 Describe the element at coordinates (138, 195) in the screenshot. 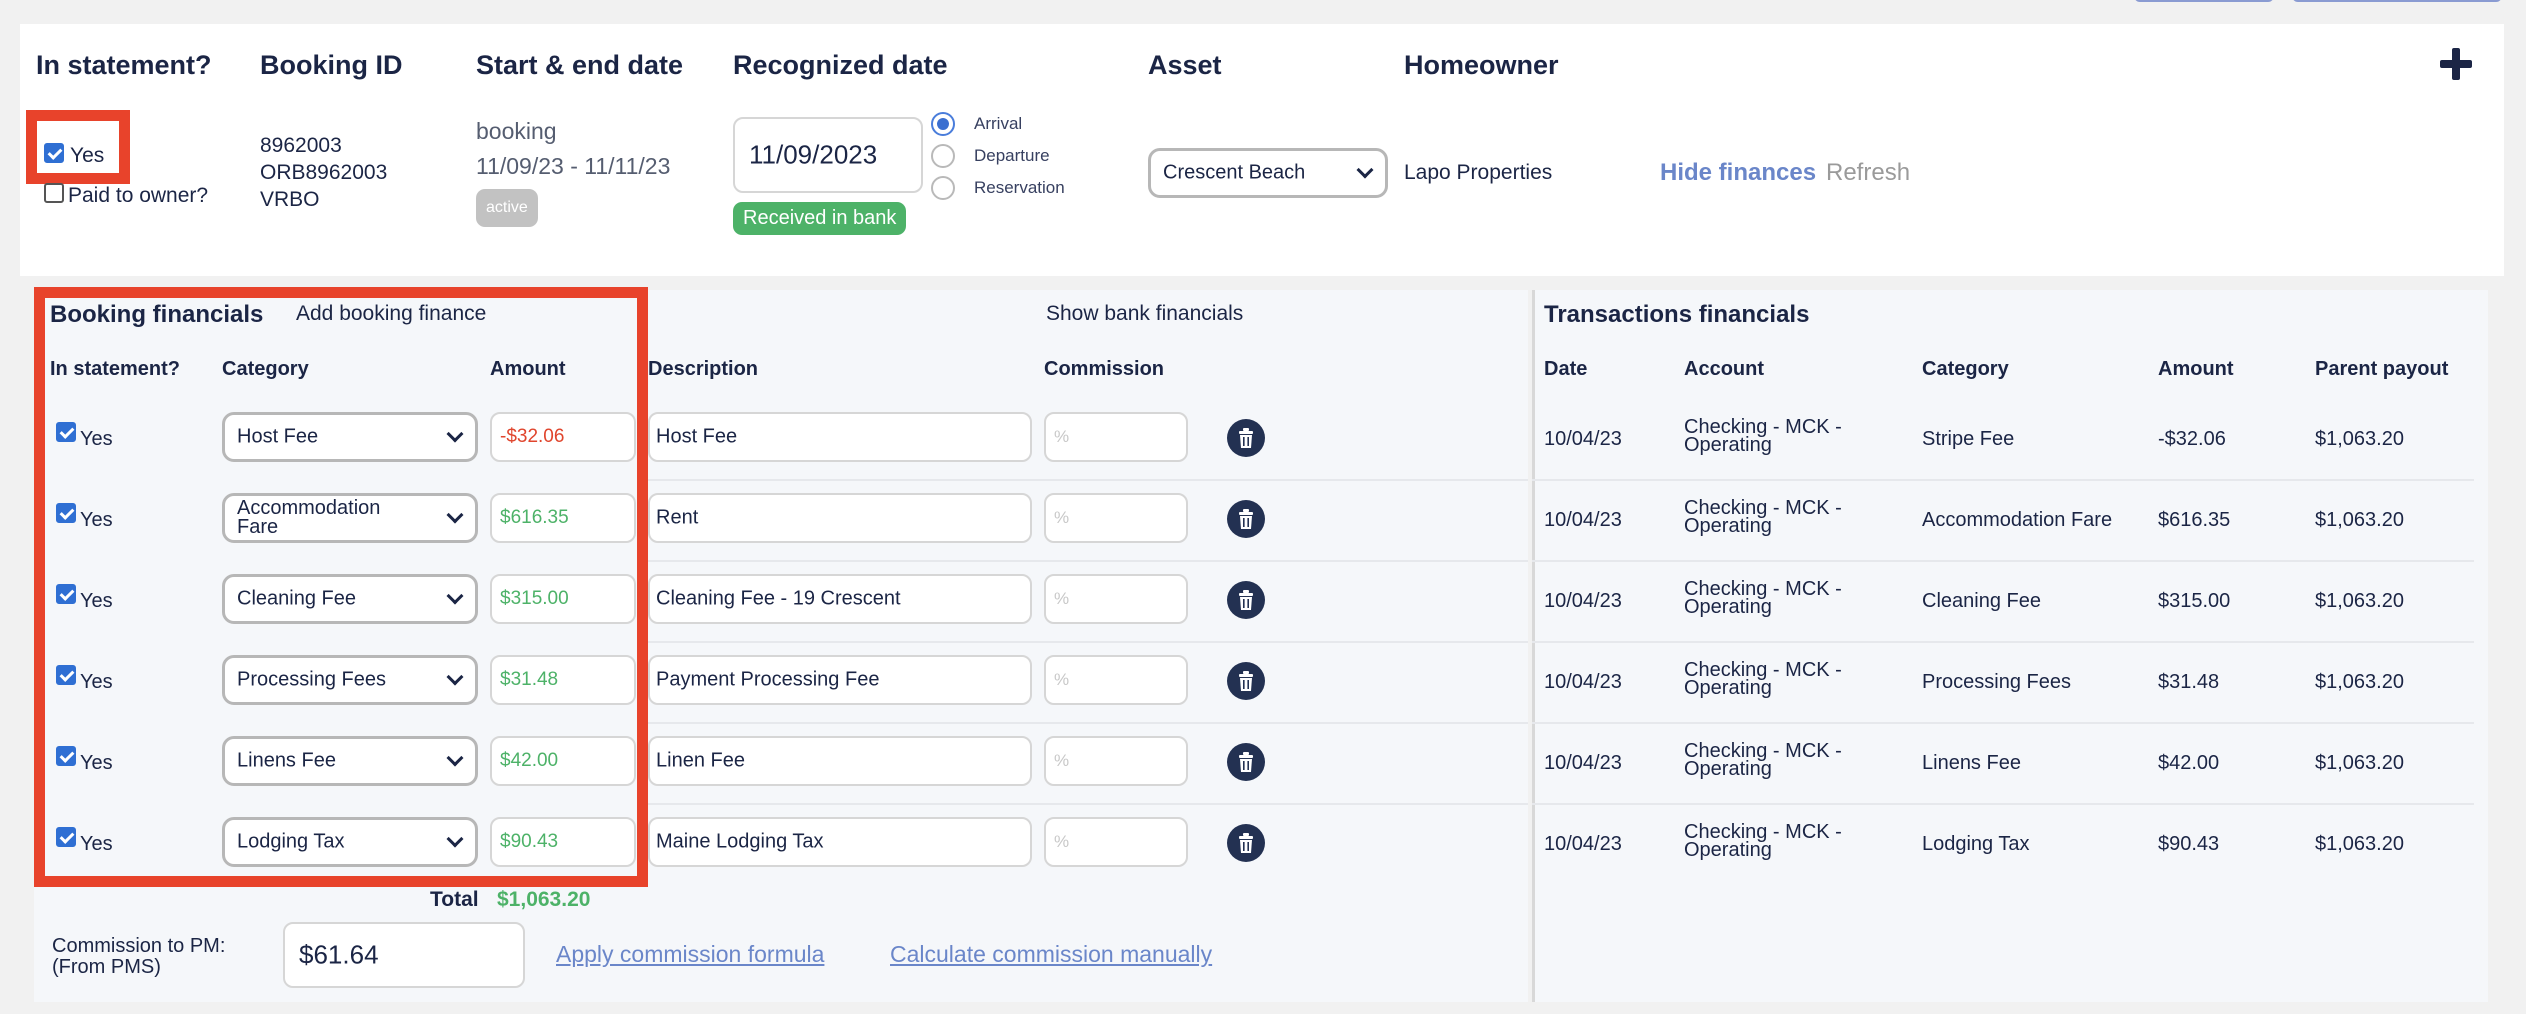

I see `paid-to-owner-label: Paid to owner?` at that location.